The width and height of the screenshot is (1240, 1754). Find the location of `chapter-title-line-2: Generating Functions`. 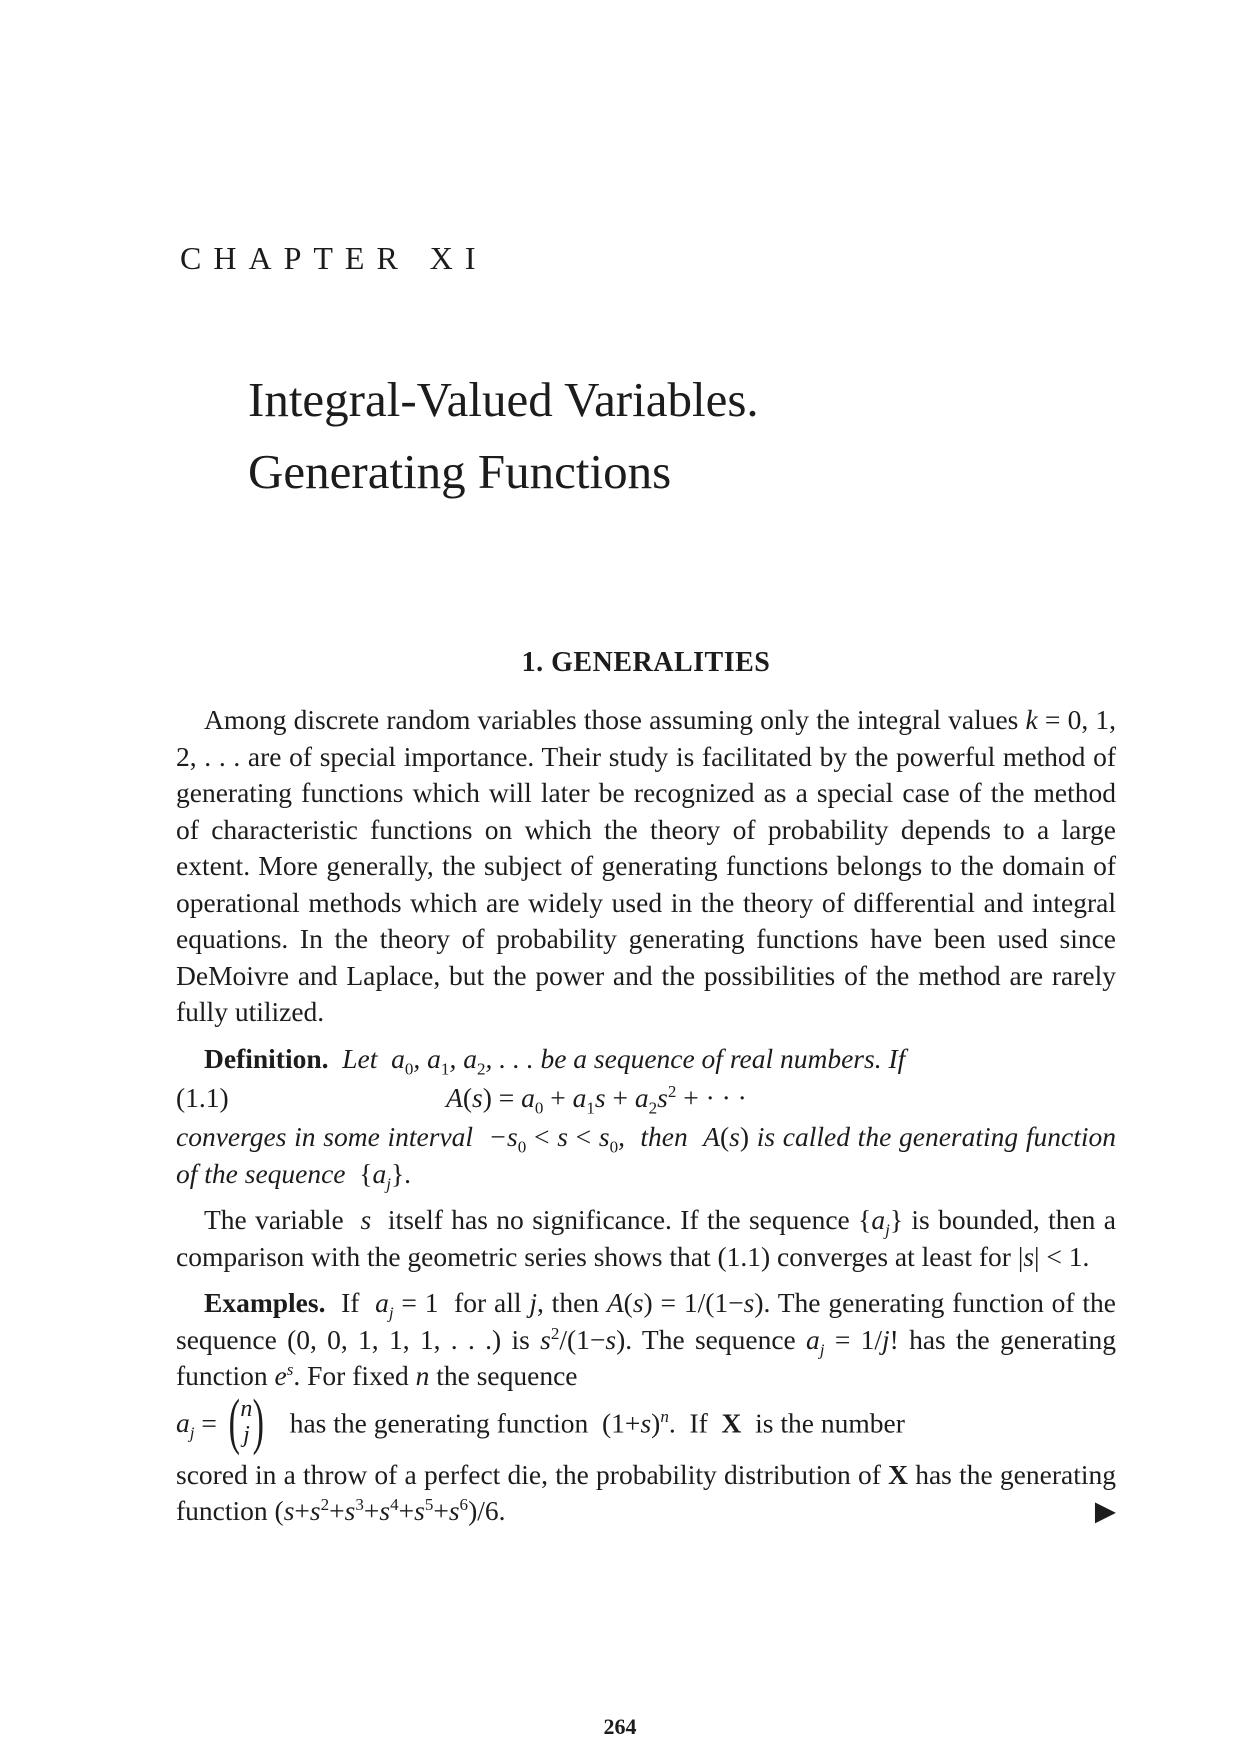

chapter-title-line-2: Generating Functions is located at coordinates (460, 471).